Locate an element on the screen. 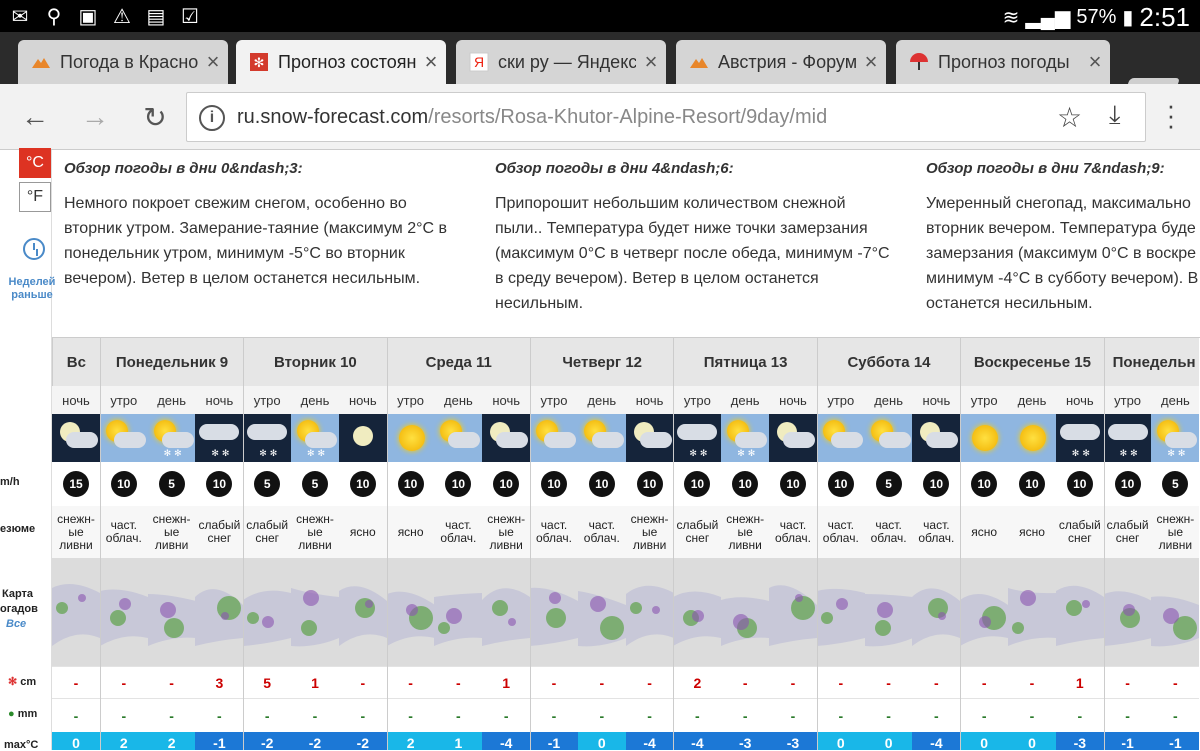 This screenshot has height=751, width=1200. map-all-link: Все is located at coordinates (16, 624).